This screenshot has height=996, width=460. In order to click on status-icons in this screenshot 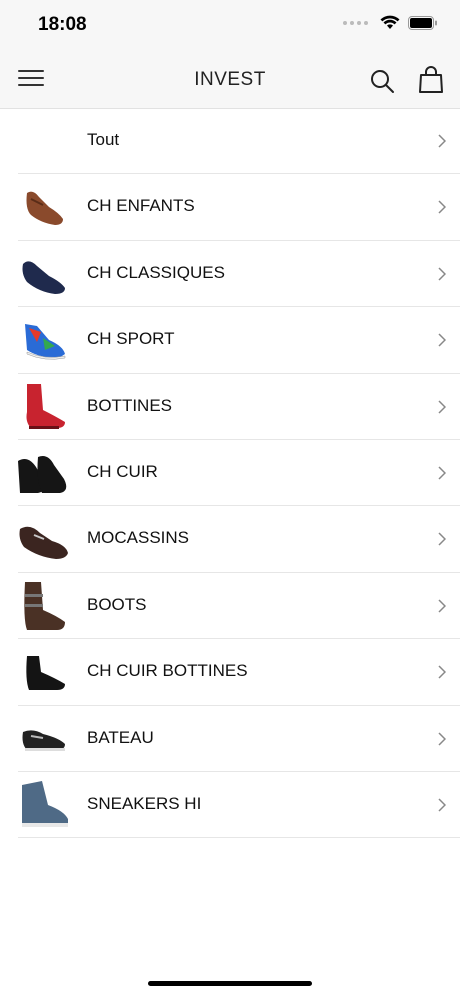, I will do `click(390, 22)`.